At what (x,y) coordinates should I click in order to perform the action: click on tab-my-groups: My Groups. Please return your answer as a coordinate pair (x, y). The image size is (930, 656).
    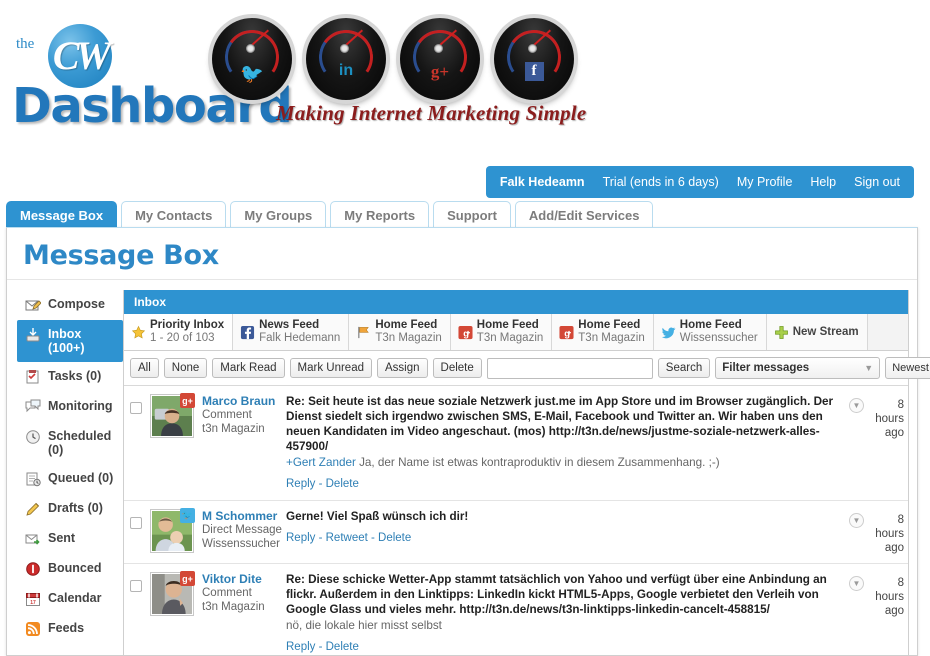
    Looking at the image, I should click on (278, 214).